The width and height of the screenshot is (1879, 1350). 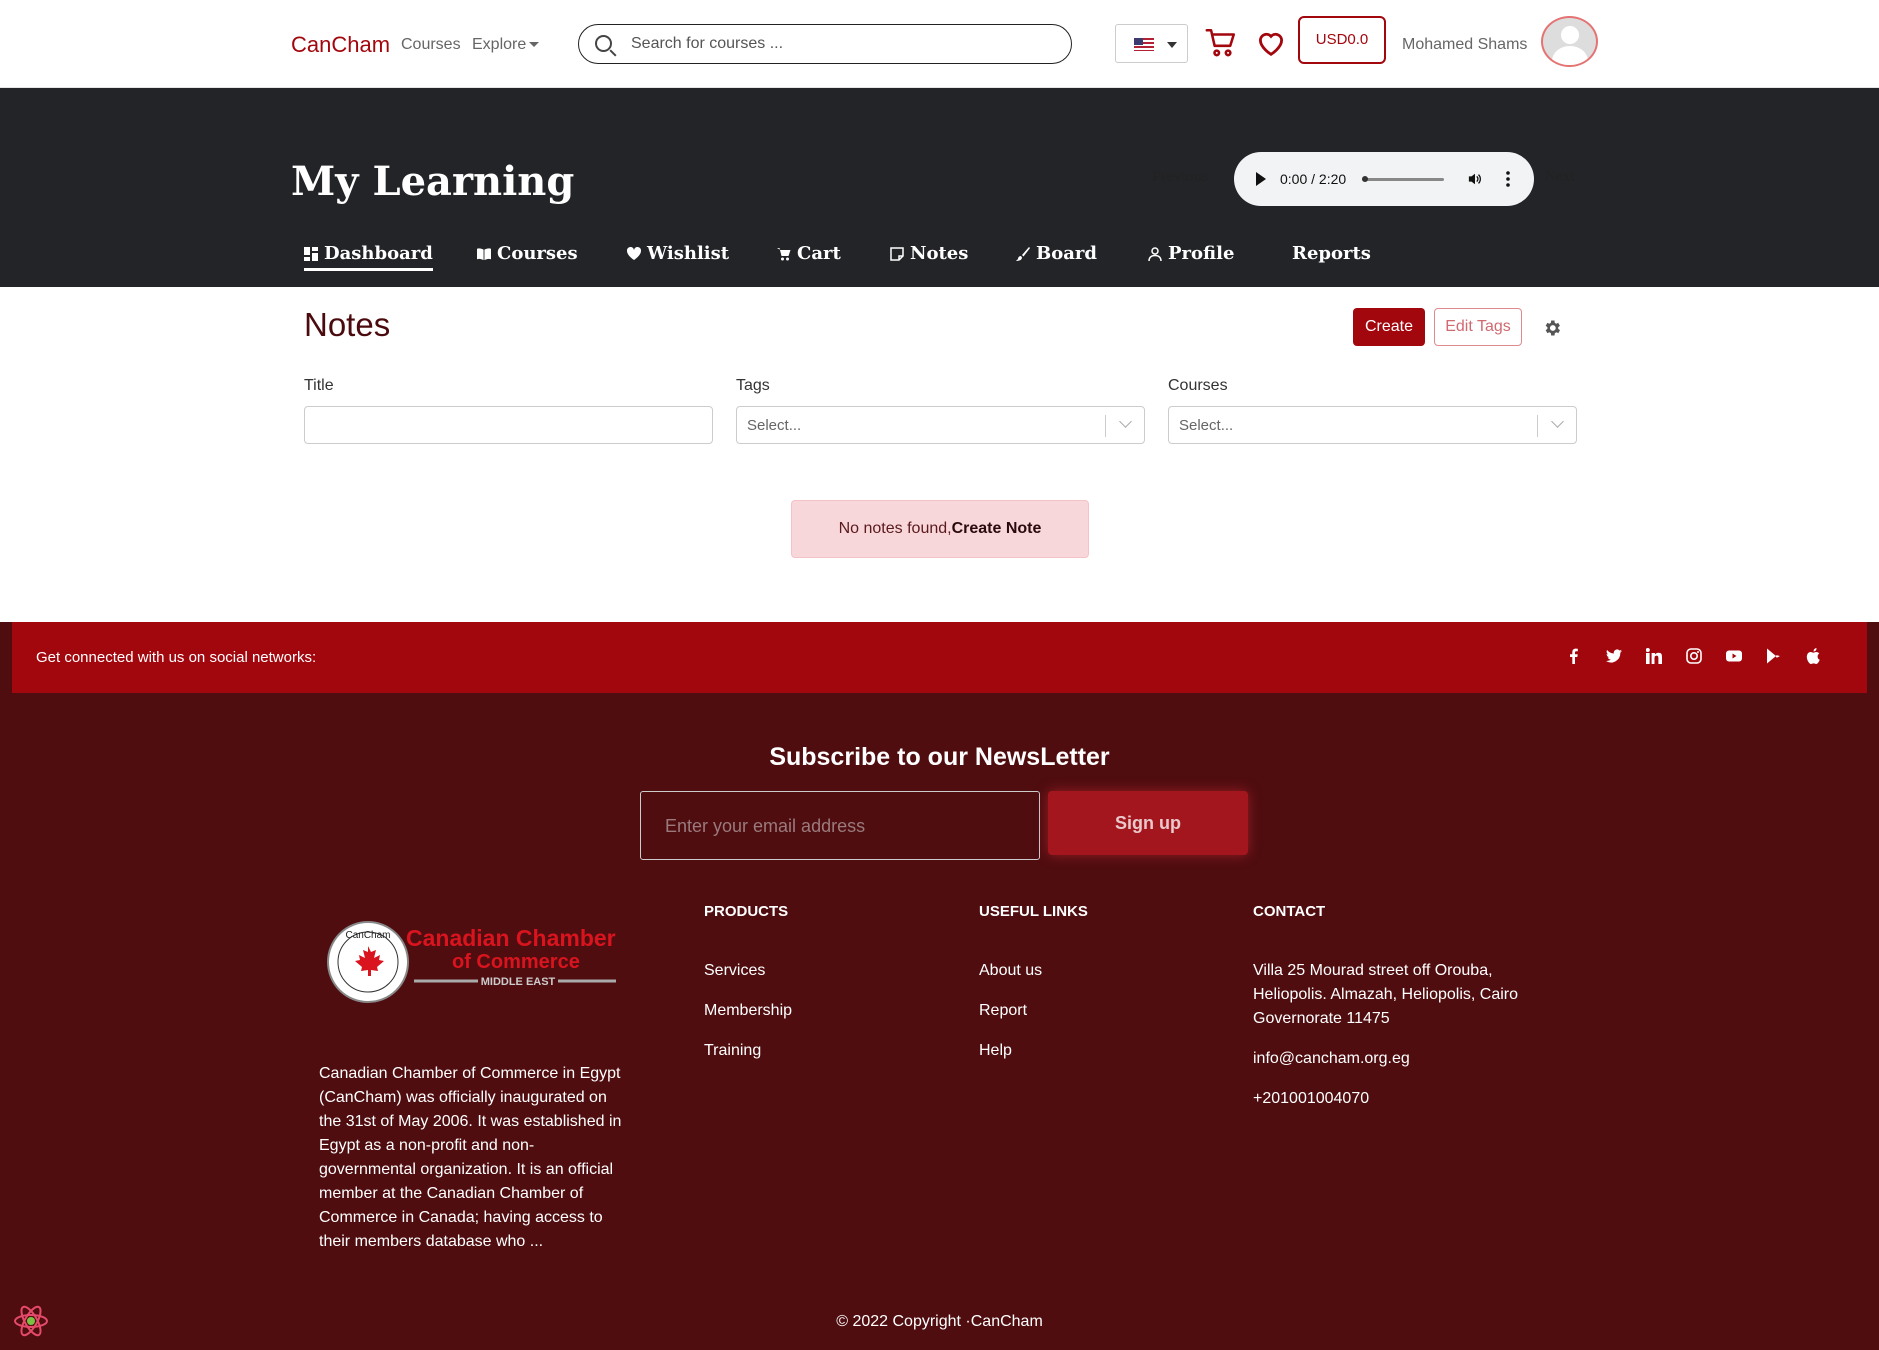 What do you see at coordinates (537, 253) in the screenshot?
I see `tab-label: Courses` at bounding box center [537, 253].